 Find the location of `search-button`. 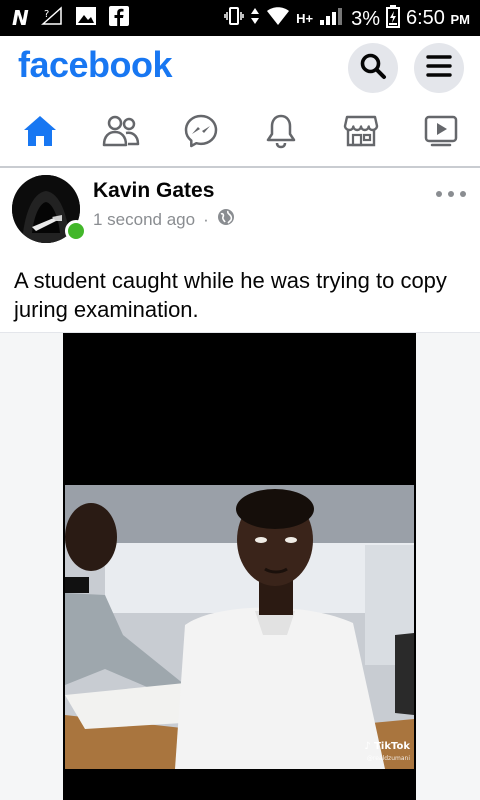

search-button is located at coordinates (373, 68).